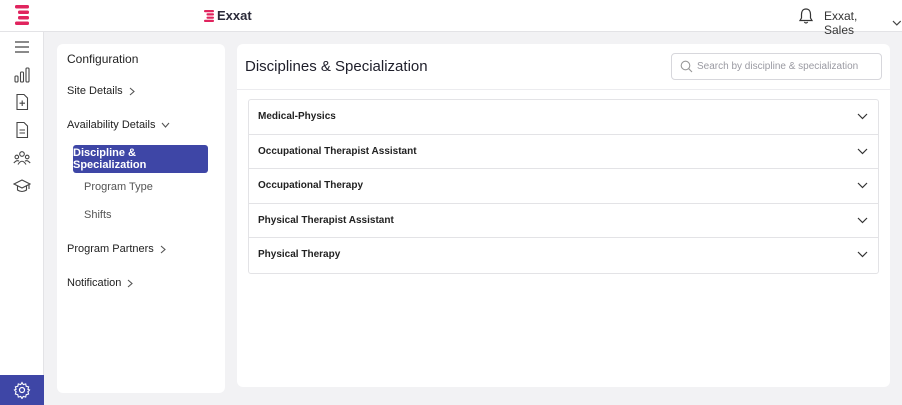 The height and width of the screenshot is (405, 902). Describe the element at coordinates (787, 66) in the screenshot. I see `search-input` at that location.